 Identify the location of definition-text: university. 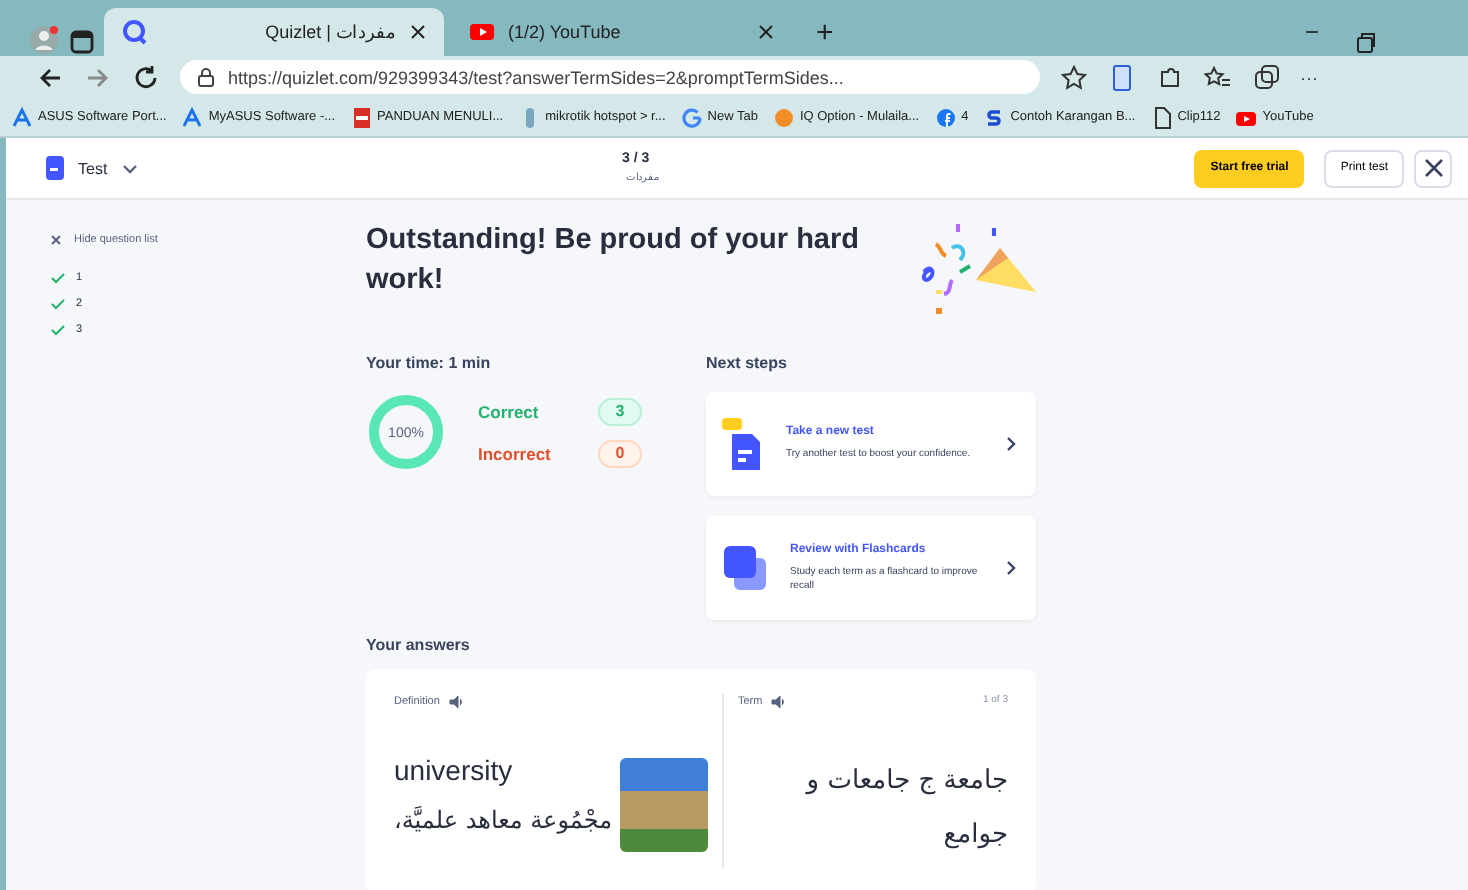
(454, 770).